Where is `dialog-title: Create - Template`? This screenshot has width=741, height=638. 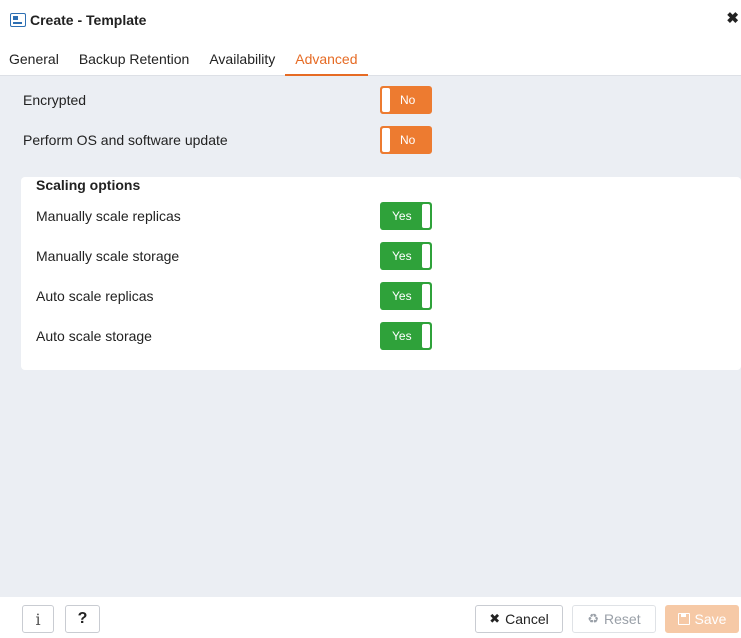 dialog-title: Create - Template is located at coordinates (88, 20).